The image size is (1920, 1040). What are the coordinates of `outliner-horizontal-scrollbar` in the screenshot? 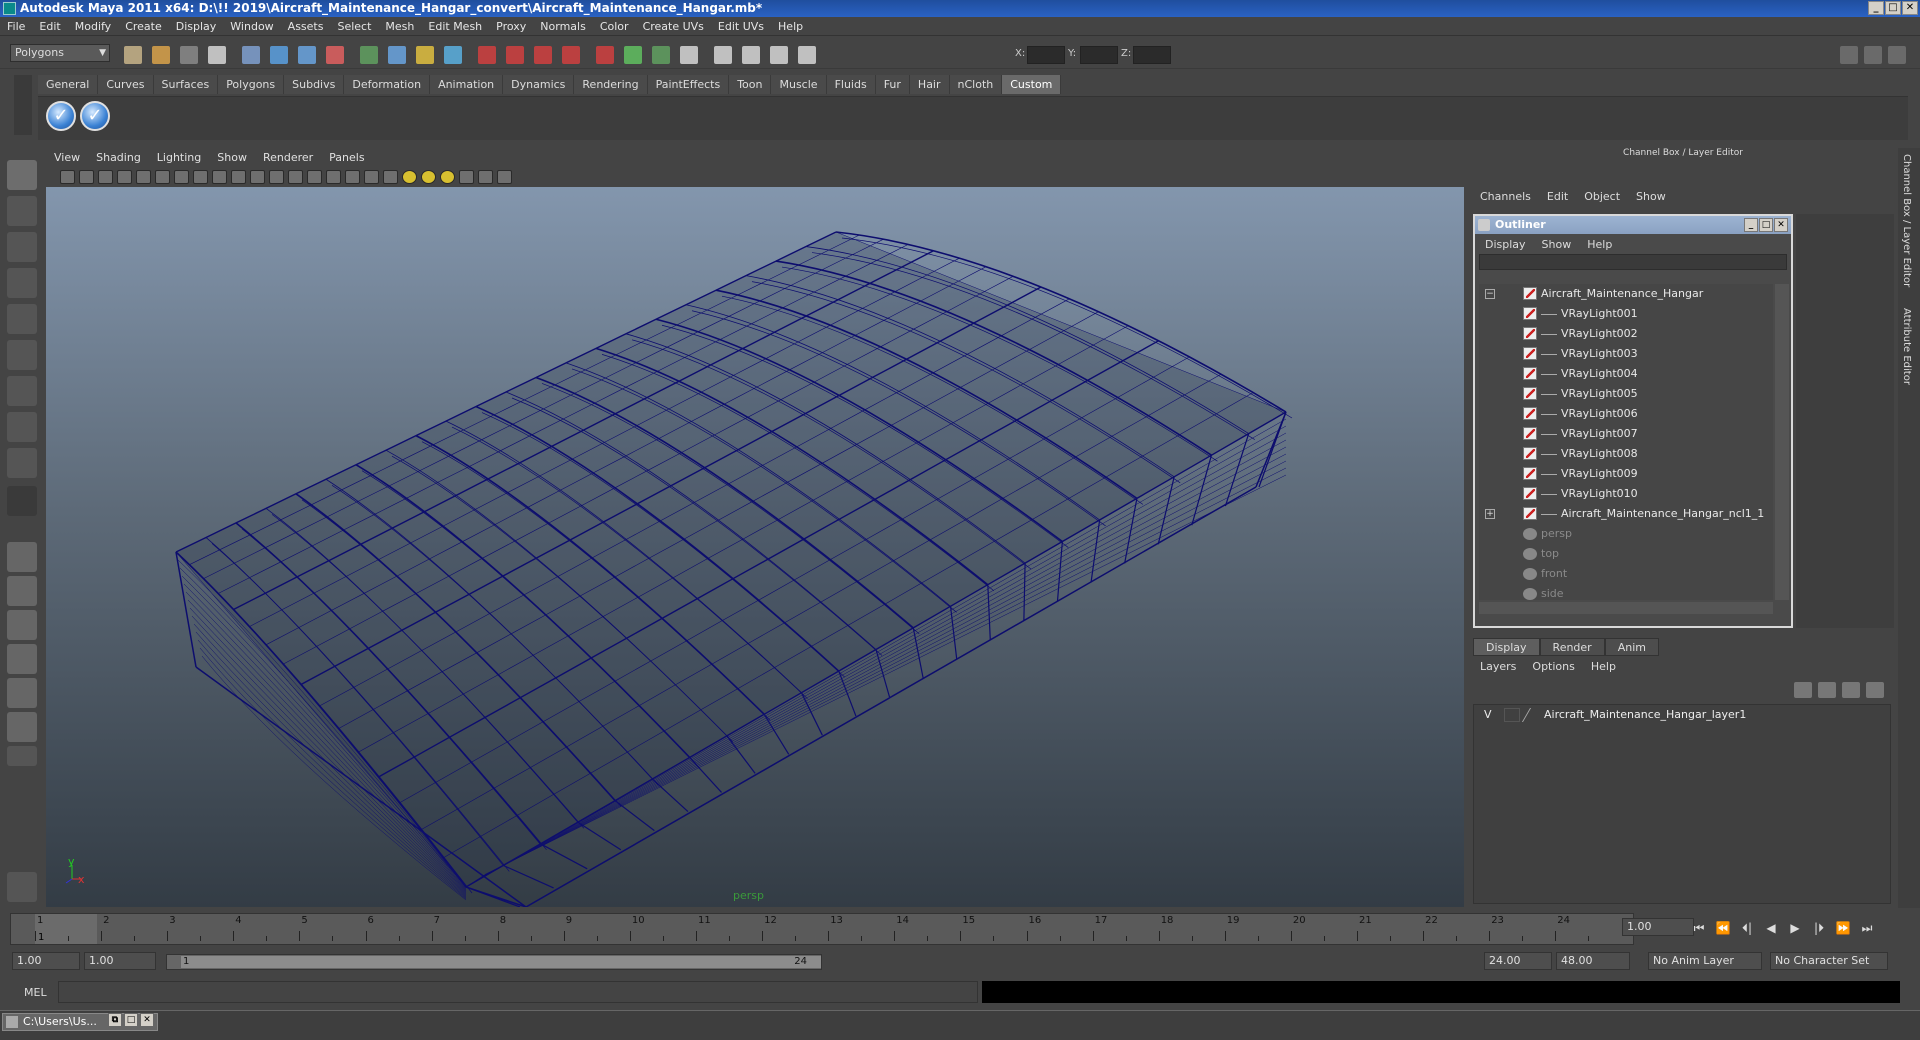 It's located at (1626, 608).